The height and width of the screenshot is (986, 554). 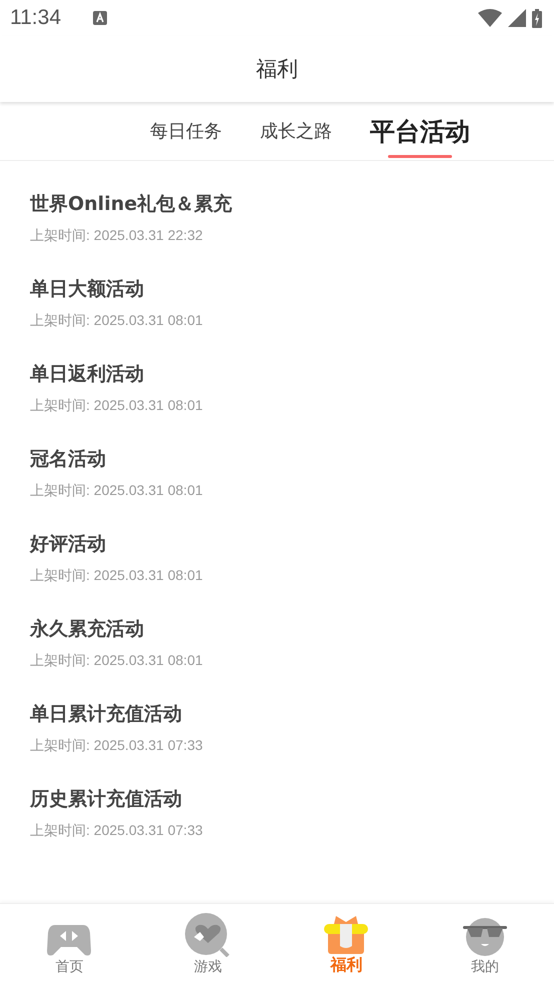 I want to click on gift-icon, so click(x=346, y=935).